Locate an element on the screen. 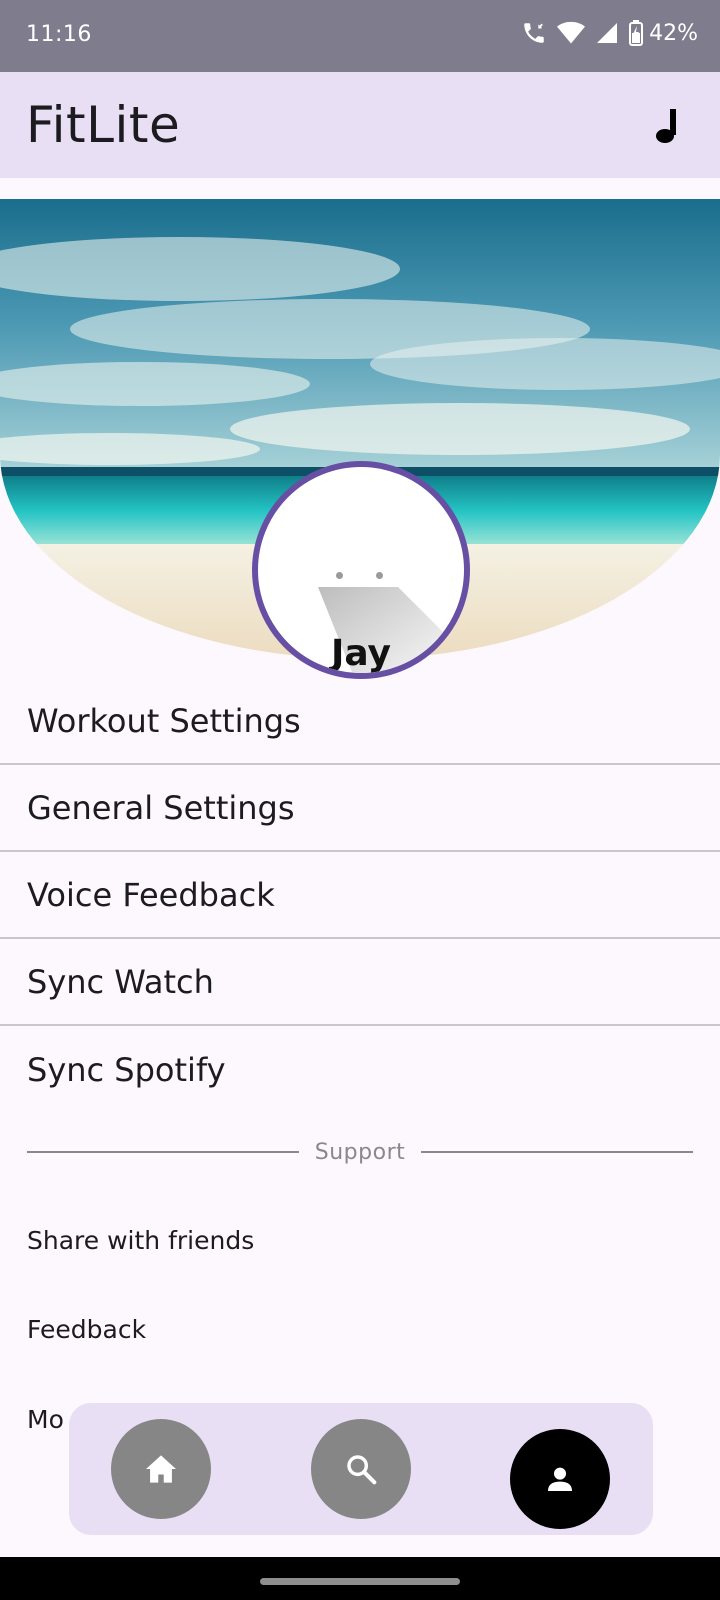 This screenshot has width=720, height=1600. support-item-share: Share with friends is located at coordinates (140, 1240).